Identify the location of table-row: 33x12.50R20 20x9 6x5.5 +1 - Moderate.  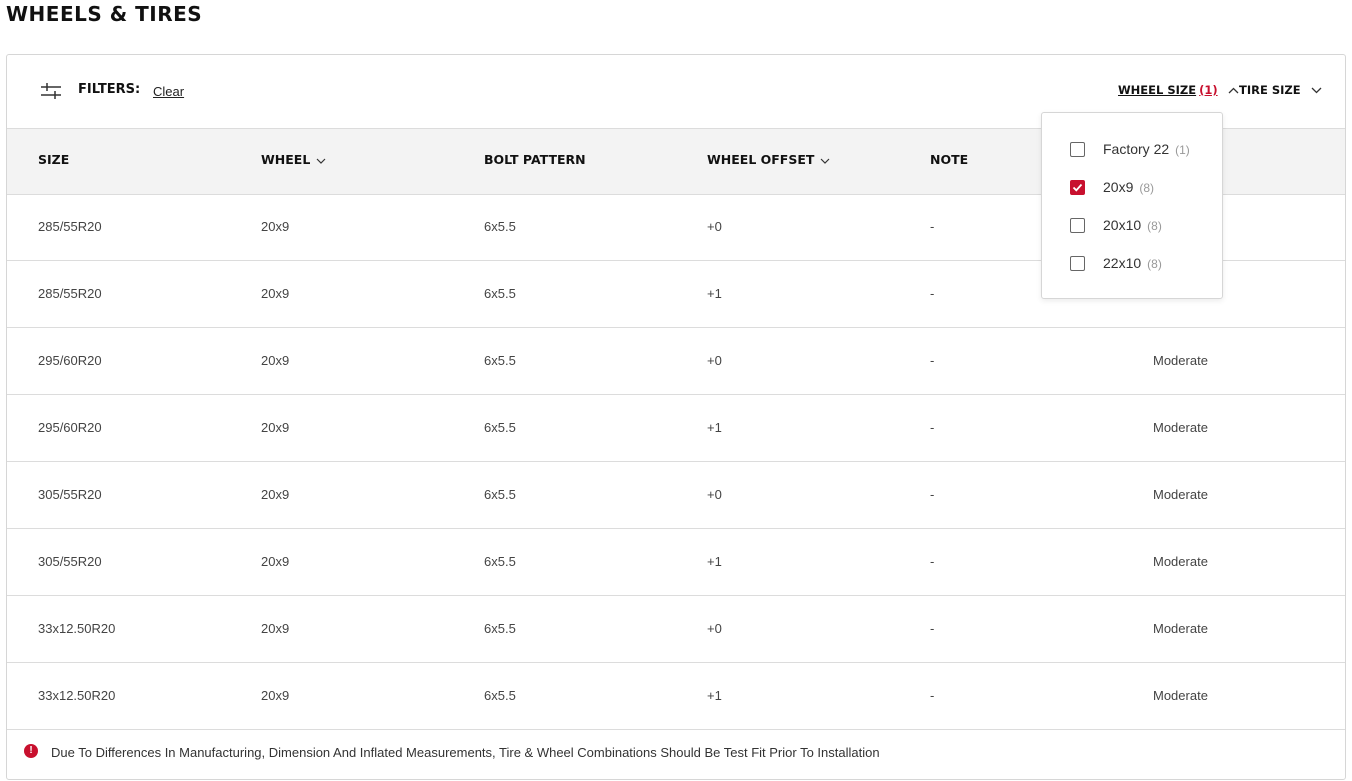
(676, 696).